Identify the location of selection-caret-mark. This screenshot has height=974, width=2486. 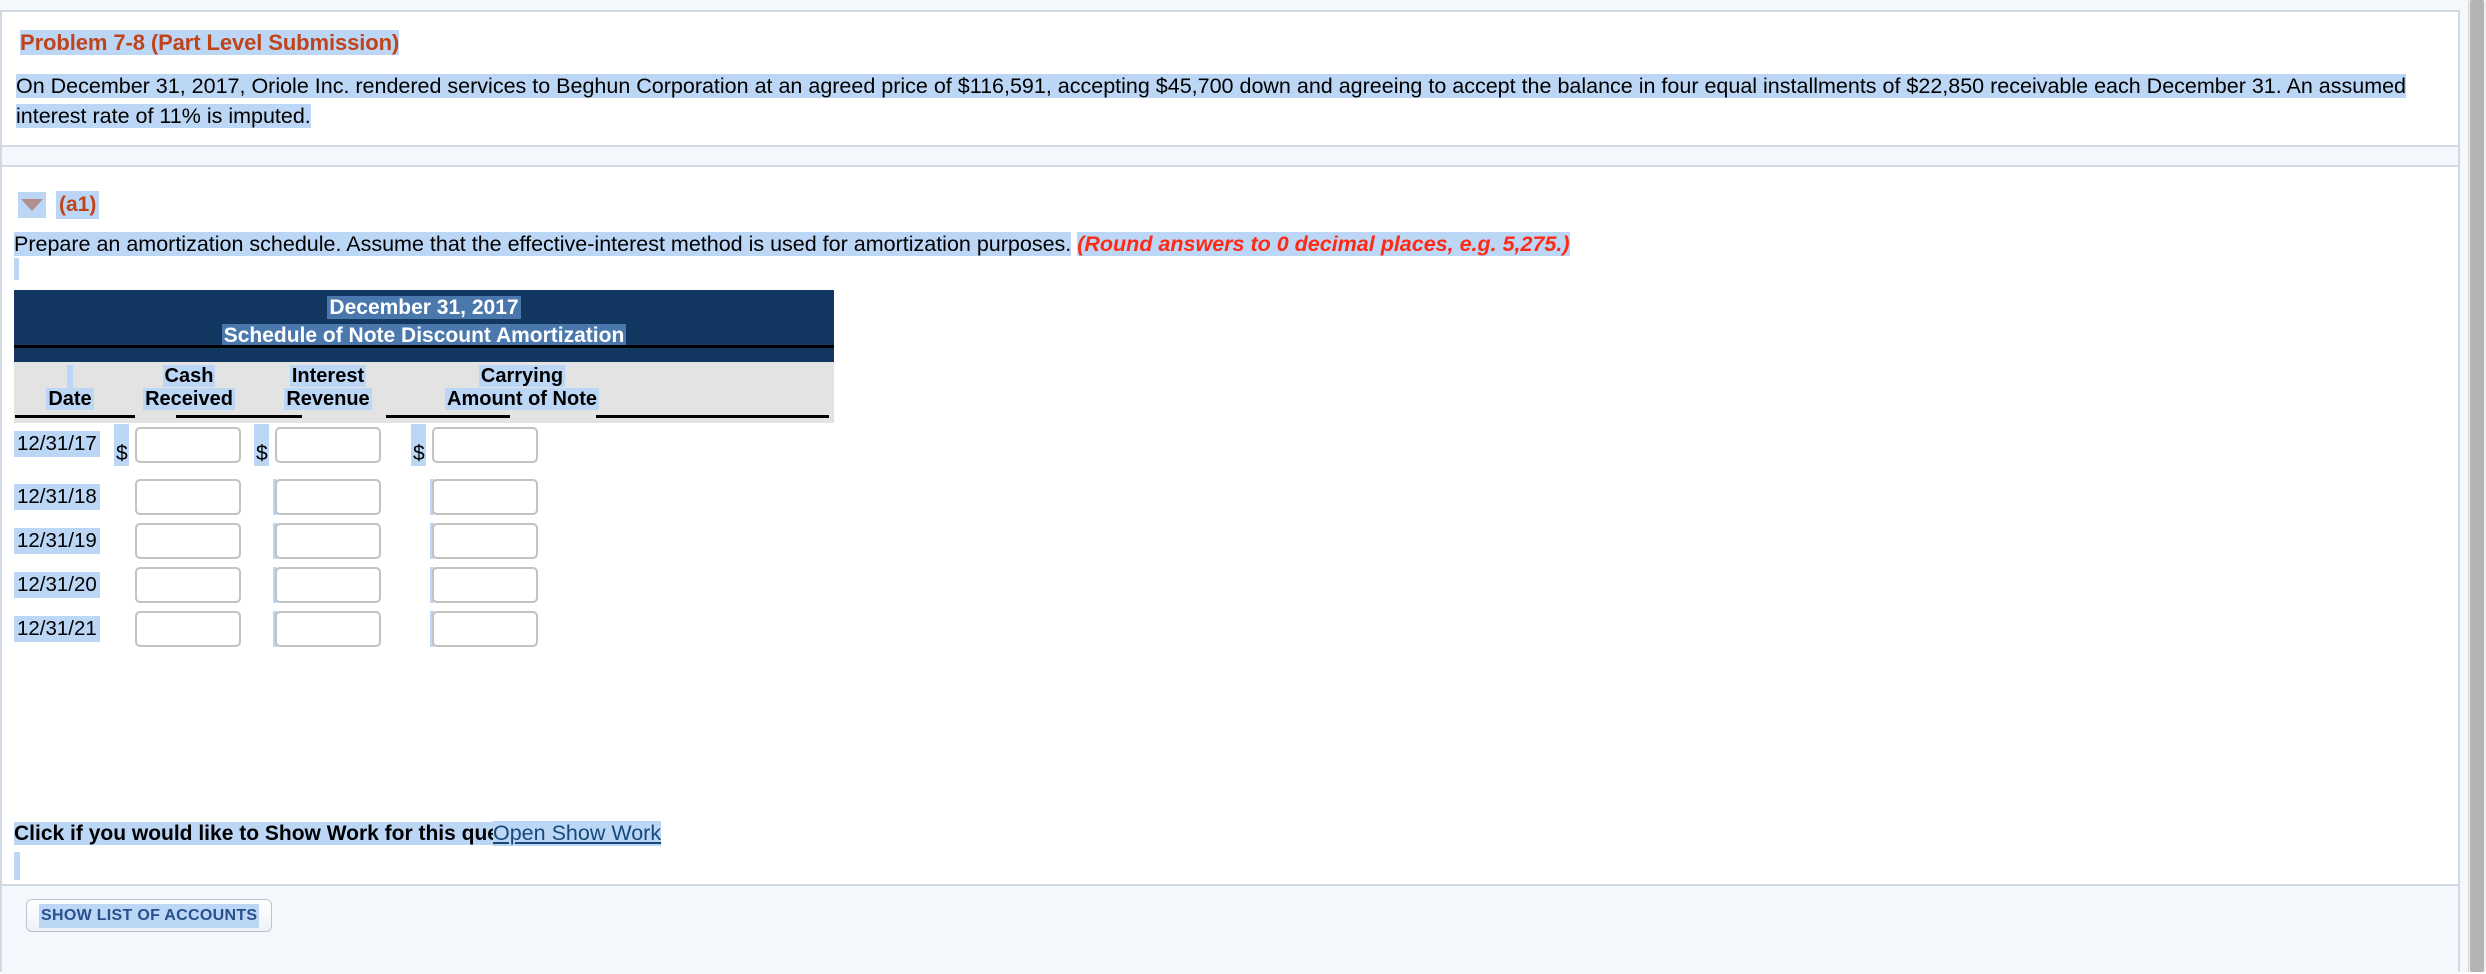
(16, 269).